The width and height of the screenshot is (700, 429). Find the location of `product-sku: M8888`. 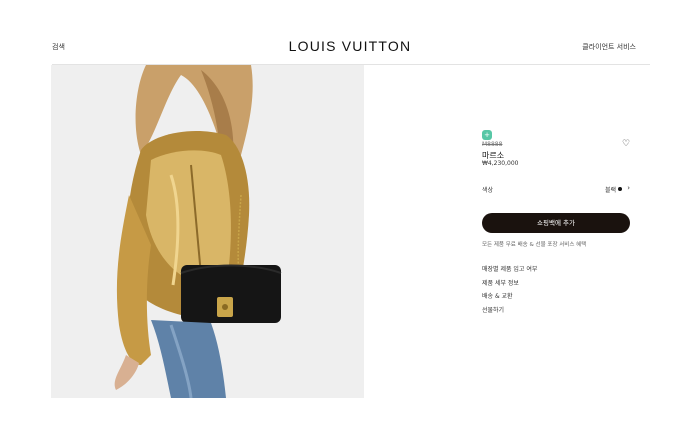

product-sku: M8888 is located at coordinates (492, 144).